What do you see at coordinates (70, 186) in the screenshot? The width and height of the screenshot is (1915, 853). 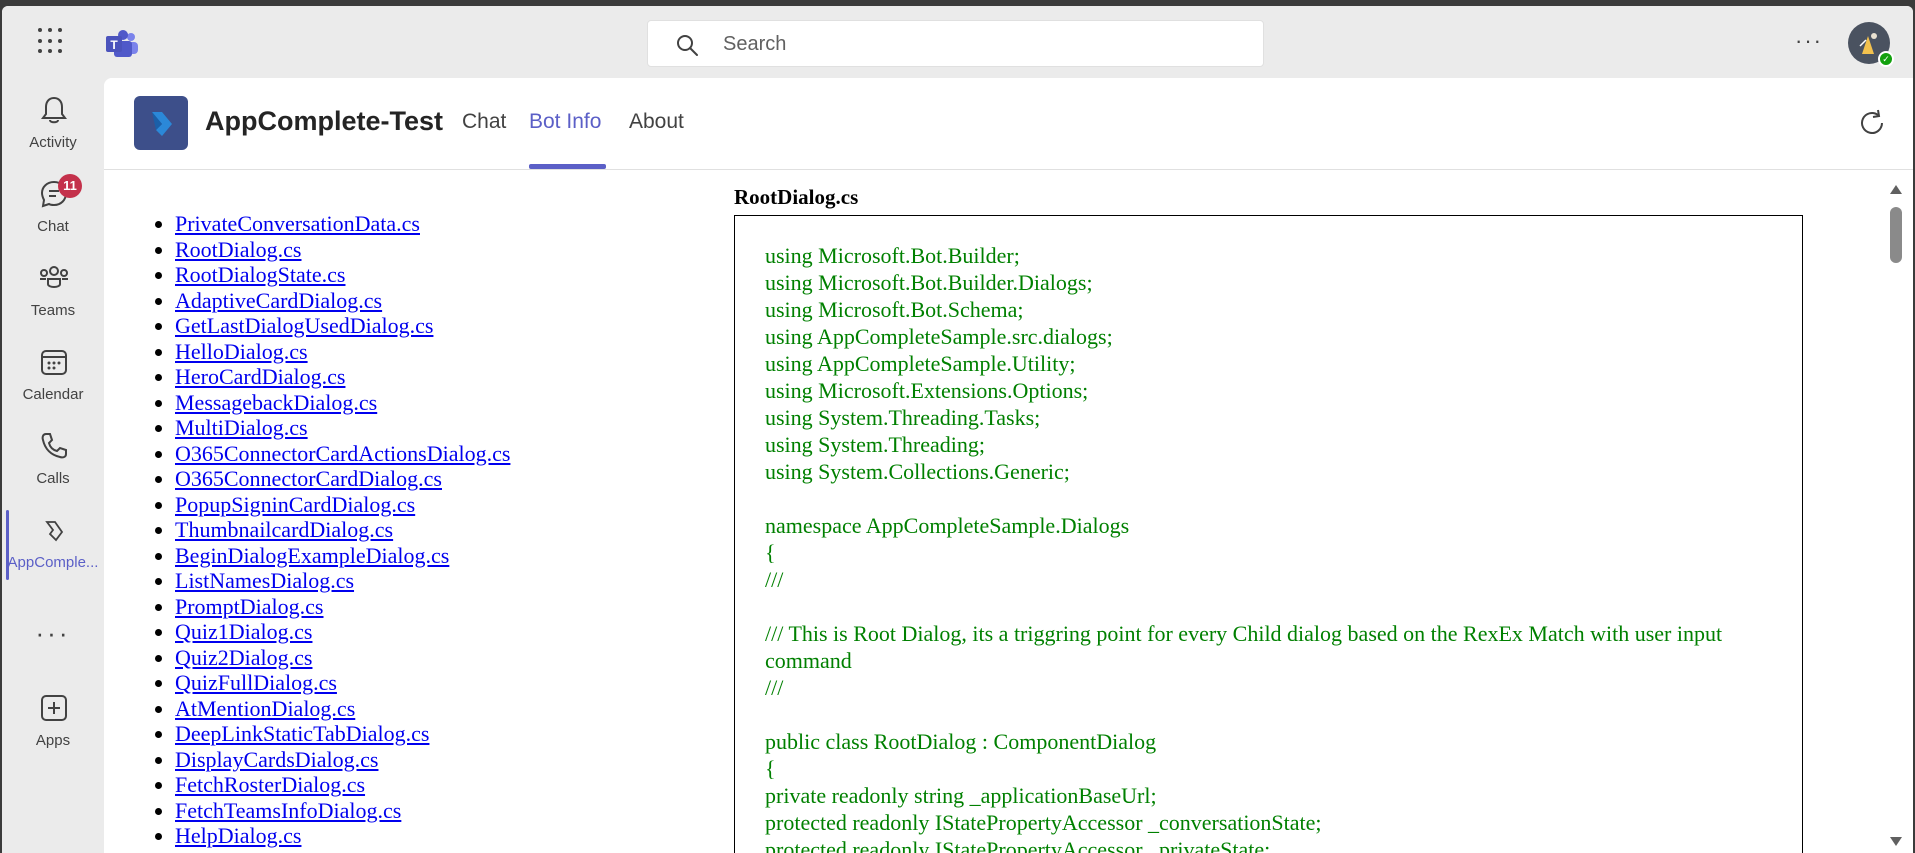 I see `chat-unread-badge: 11` at bounding box center [70, 186].